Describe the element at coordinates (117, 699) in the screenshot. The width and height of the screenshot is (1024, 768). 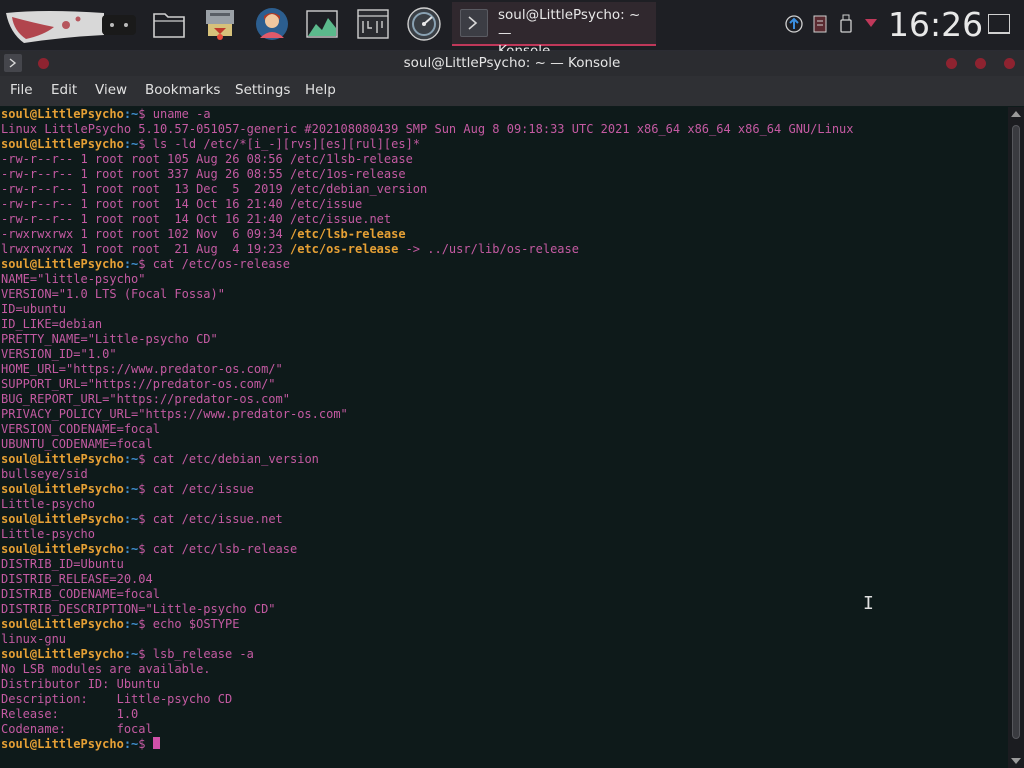
I see `output-text: Description: Little-psycho CD` at that location.